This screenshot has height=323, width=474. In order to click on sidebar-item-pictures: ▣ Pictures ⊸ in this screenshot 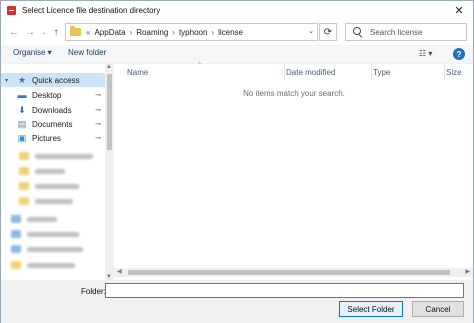, I will do `click(53, 138)`.